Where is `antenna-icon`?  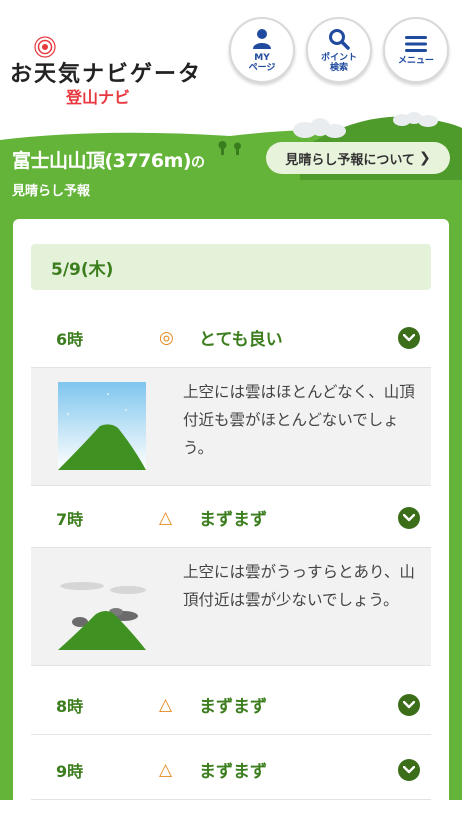
antenna-icon is located at coordinates (45, 47).